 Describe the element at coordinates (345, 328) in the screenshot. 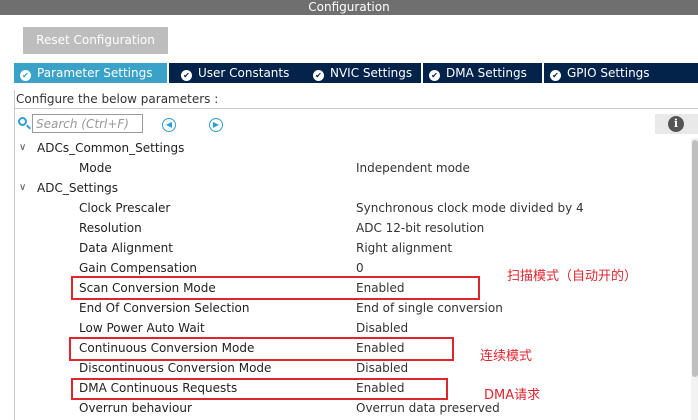

I see `param-row-low-power-auto-wait: Low Power Auto Wait Disabled` at that location.